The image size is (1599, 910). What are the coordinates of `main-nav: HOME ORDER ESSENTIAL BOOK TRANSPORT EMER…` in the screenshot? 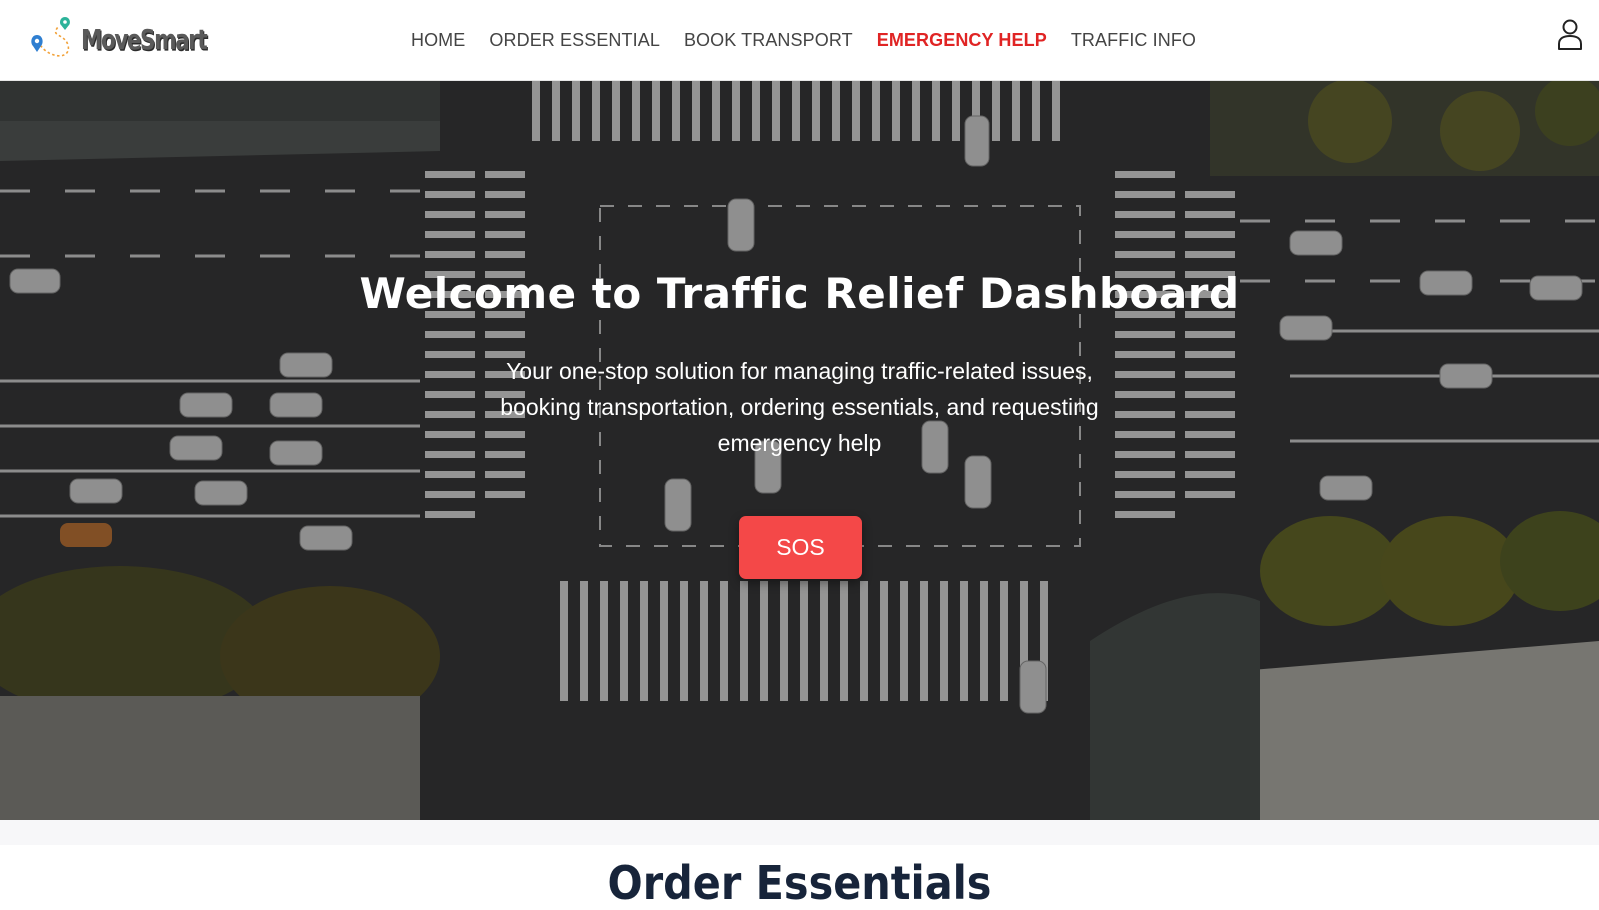 It's located at (799, 40).